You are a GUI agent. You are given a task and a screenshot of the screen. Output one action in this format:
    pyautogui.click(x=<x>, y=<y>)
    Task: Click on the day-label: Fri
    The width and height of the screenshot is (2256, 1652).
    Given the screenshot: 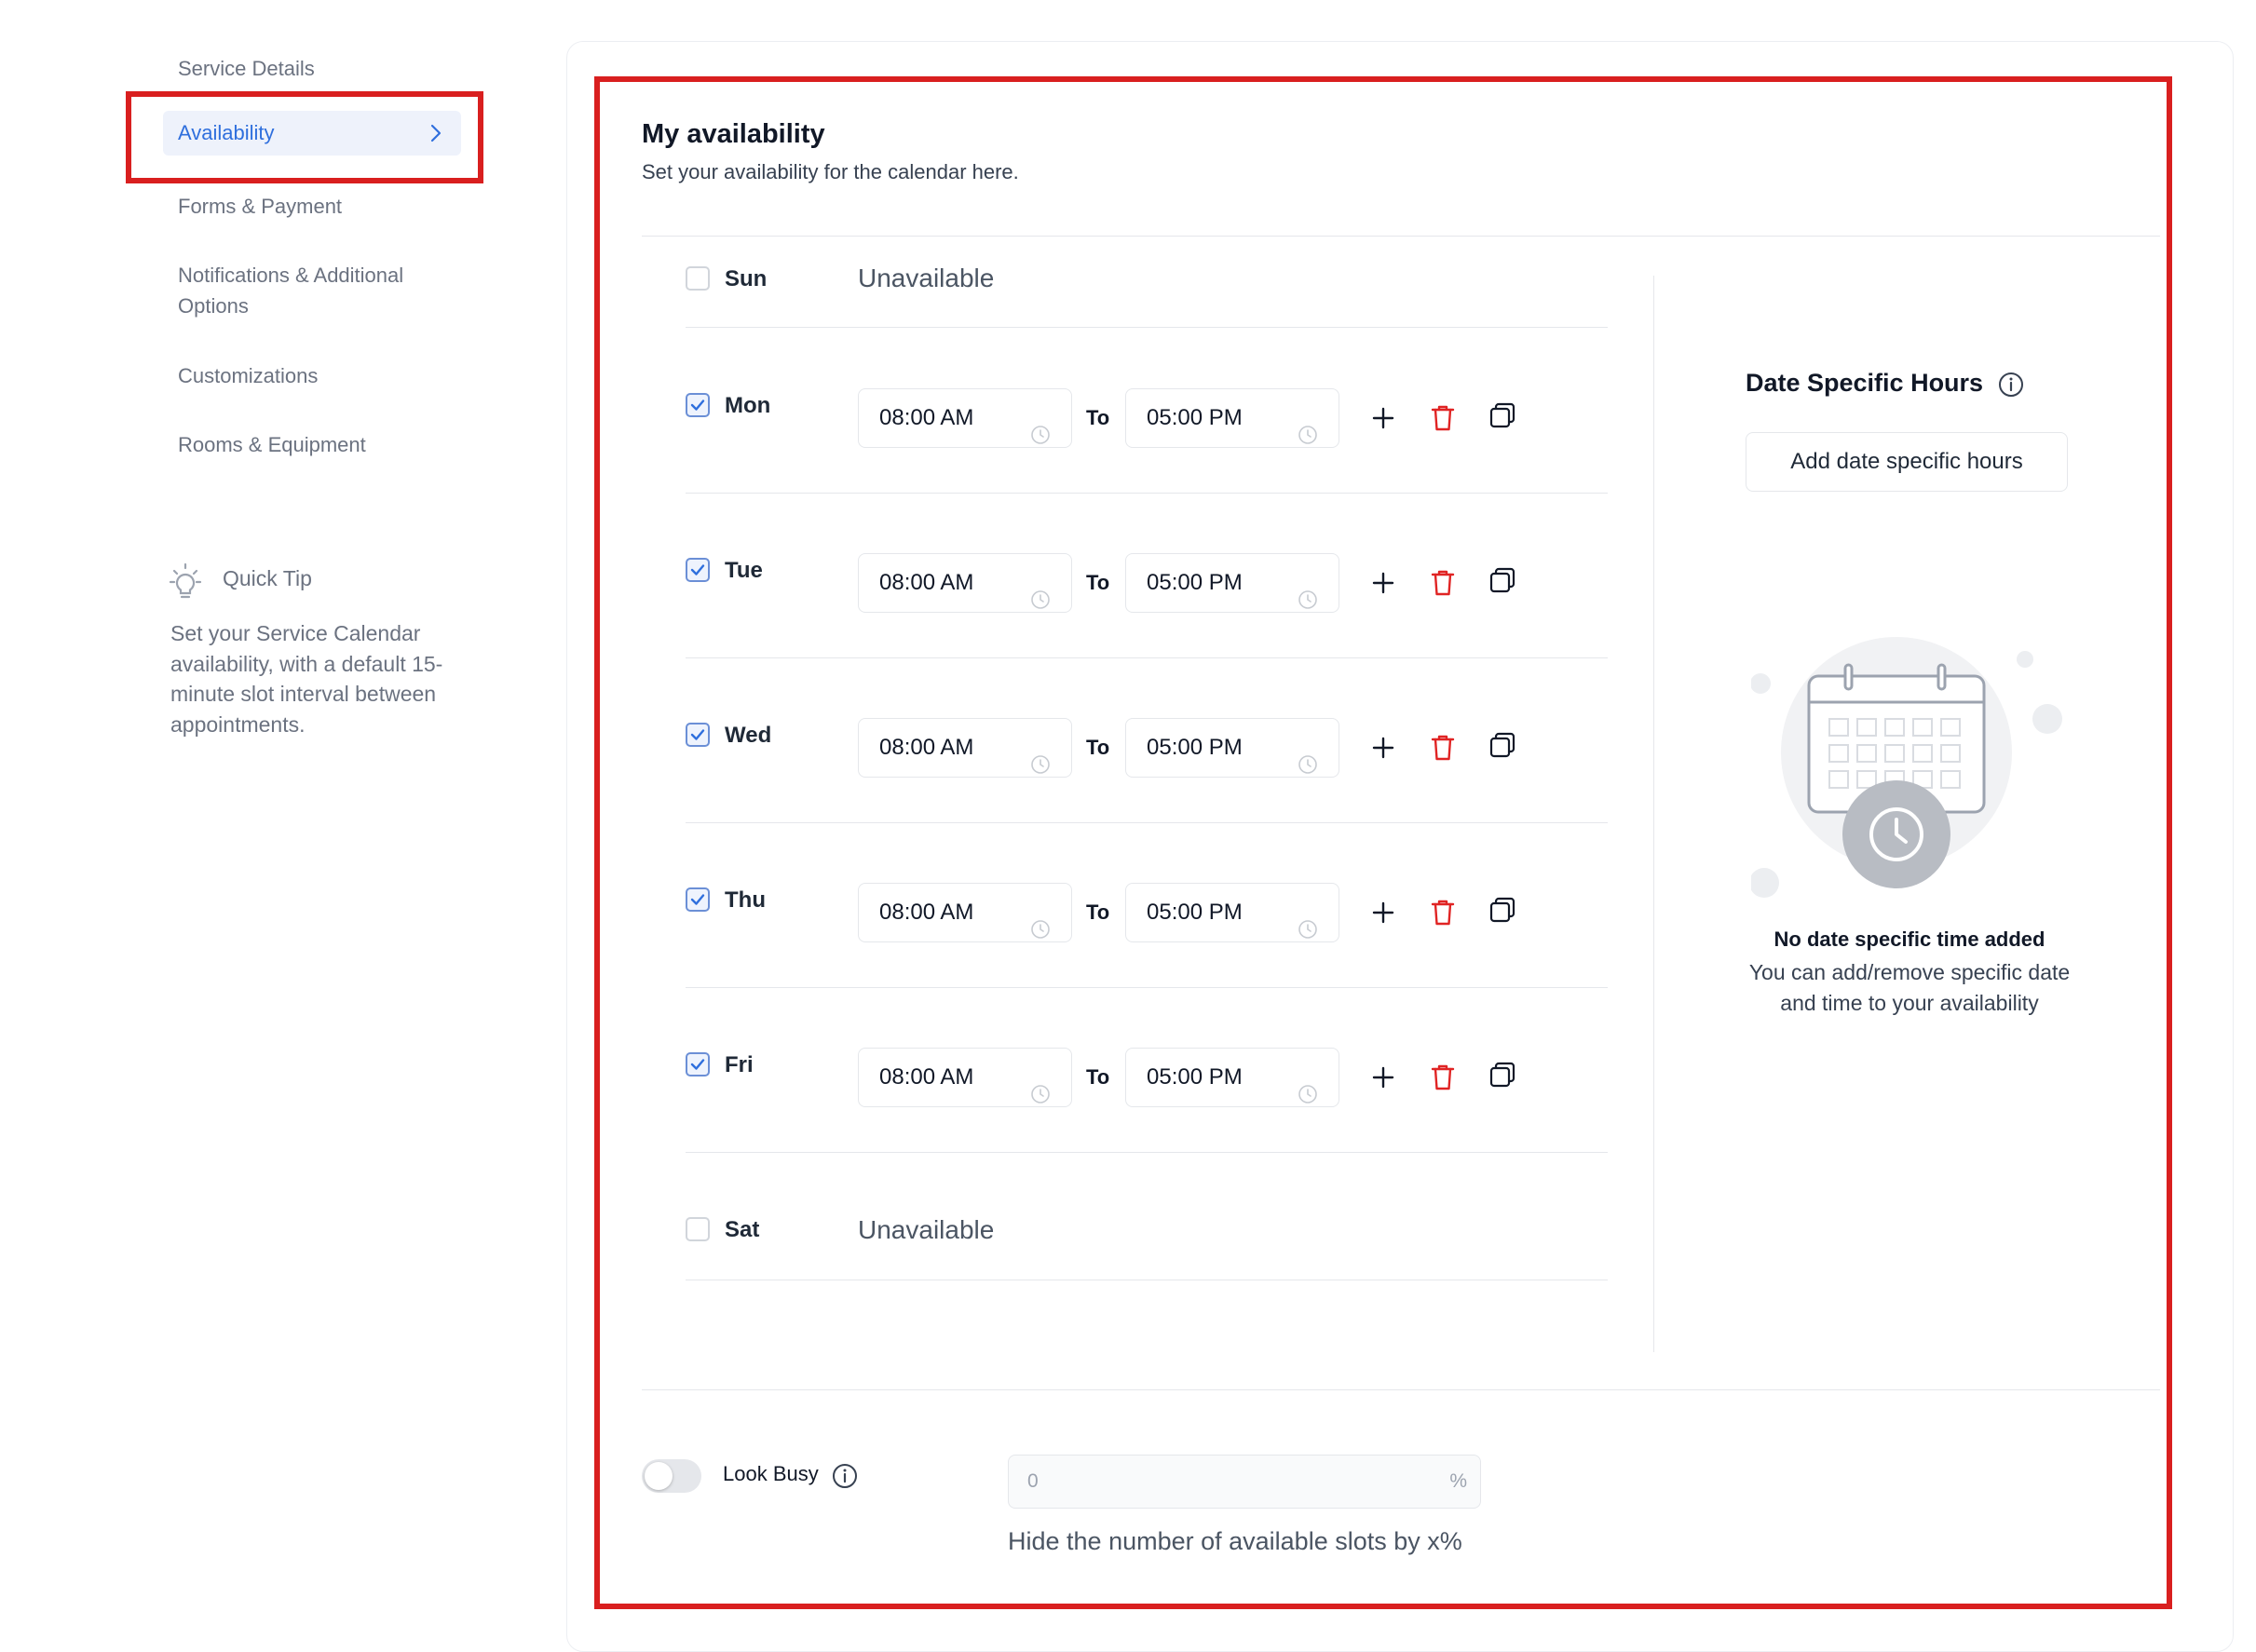 What is the action you would take?
    pyautogui.click(x=739, y=1064)
    